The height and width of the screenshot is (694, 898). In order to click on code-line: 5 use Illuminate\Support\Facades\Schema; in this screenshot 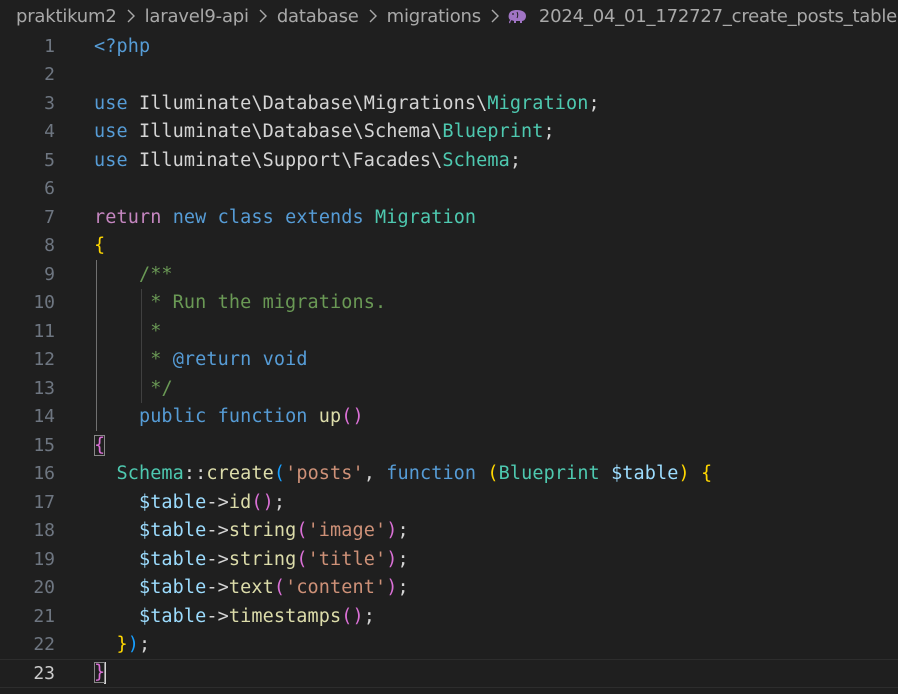, I will do `click(449, 160)`.